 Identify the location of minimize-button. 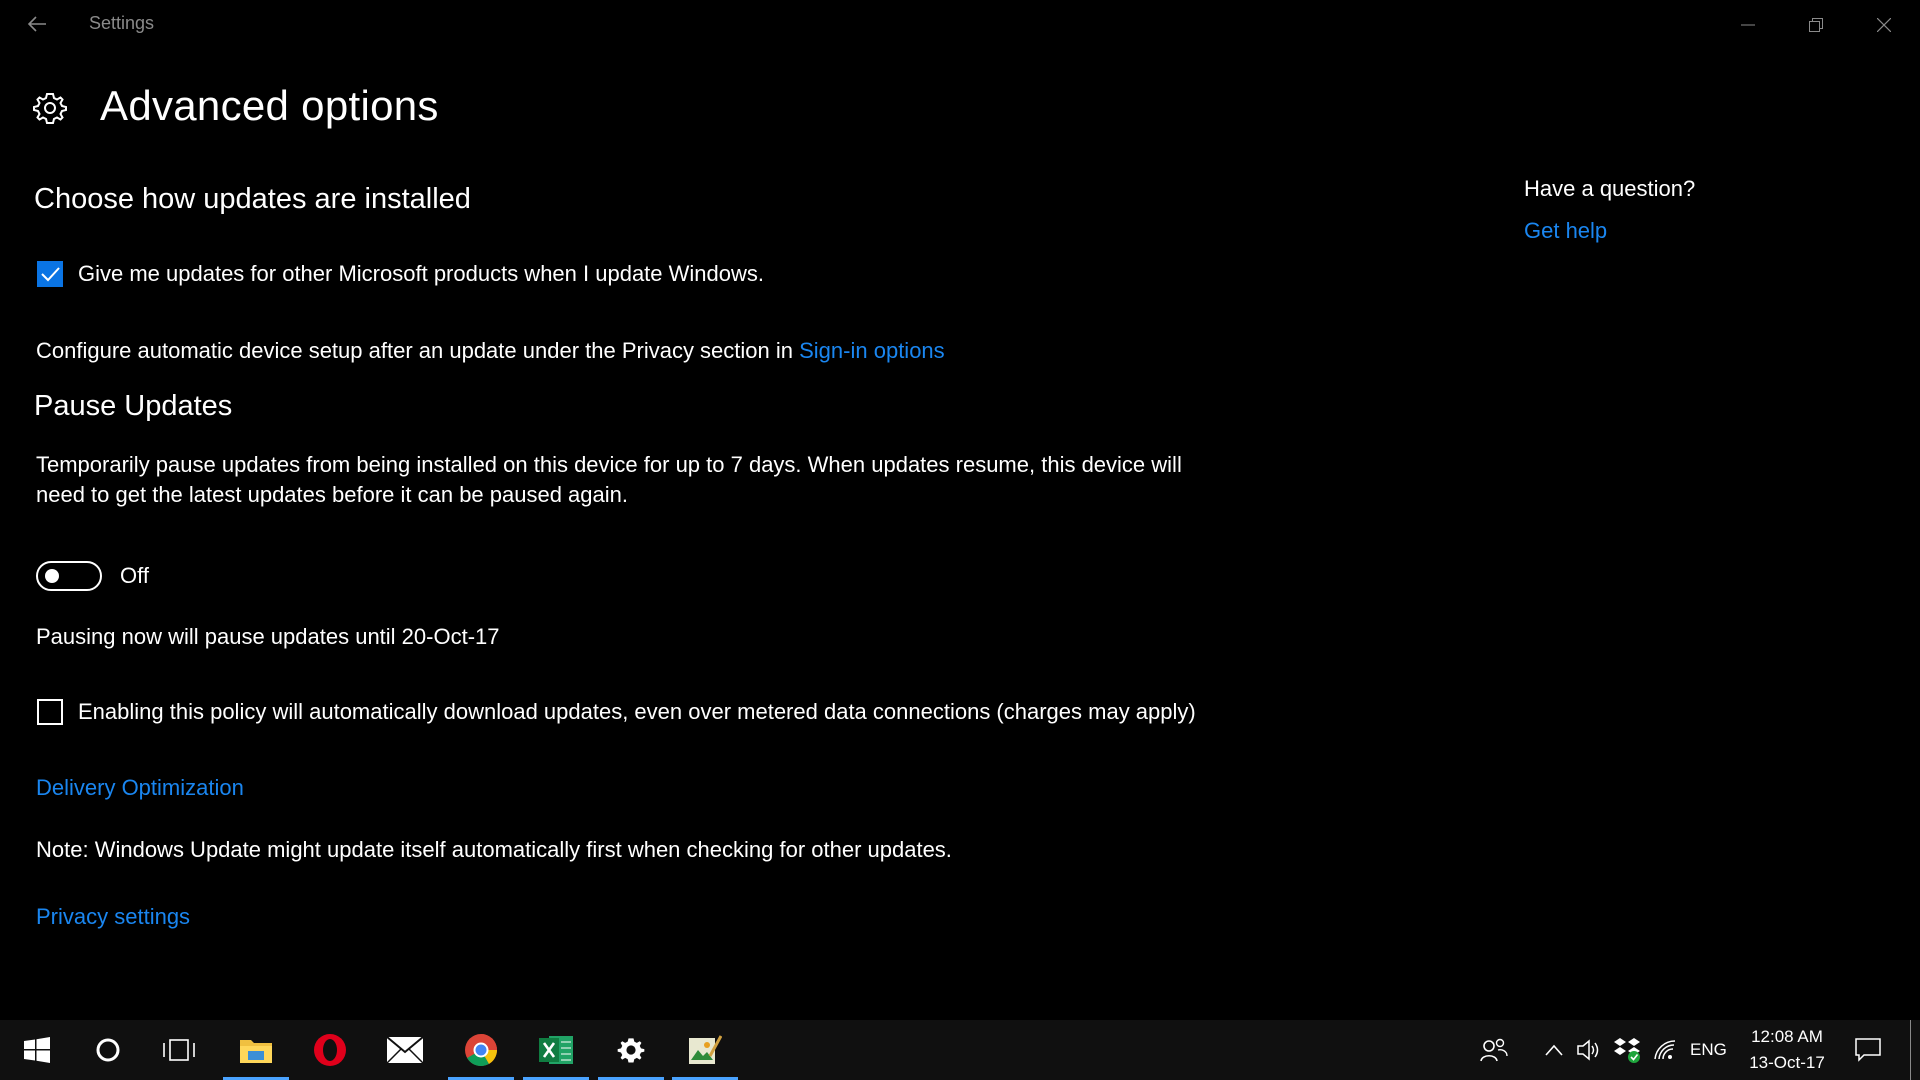
(1748, 25).